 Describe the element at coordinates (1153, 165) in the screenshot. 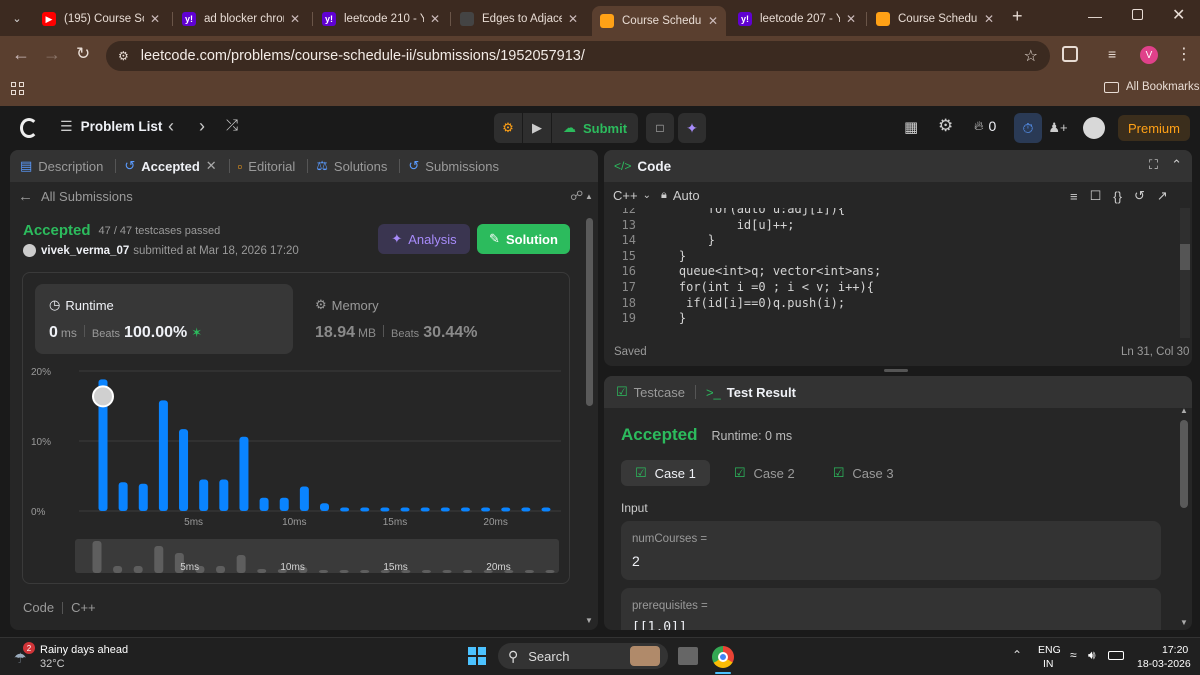

I see `maximize-icon: ⛶` at that location.